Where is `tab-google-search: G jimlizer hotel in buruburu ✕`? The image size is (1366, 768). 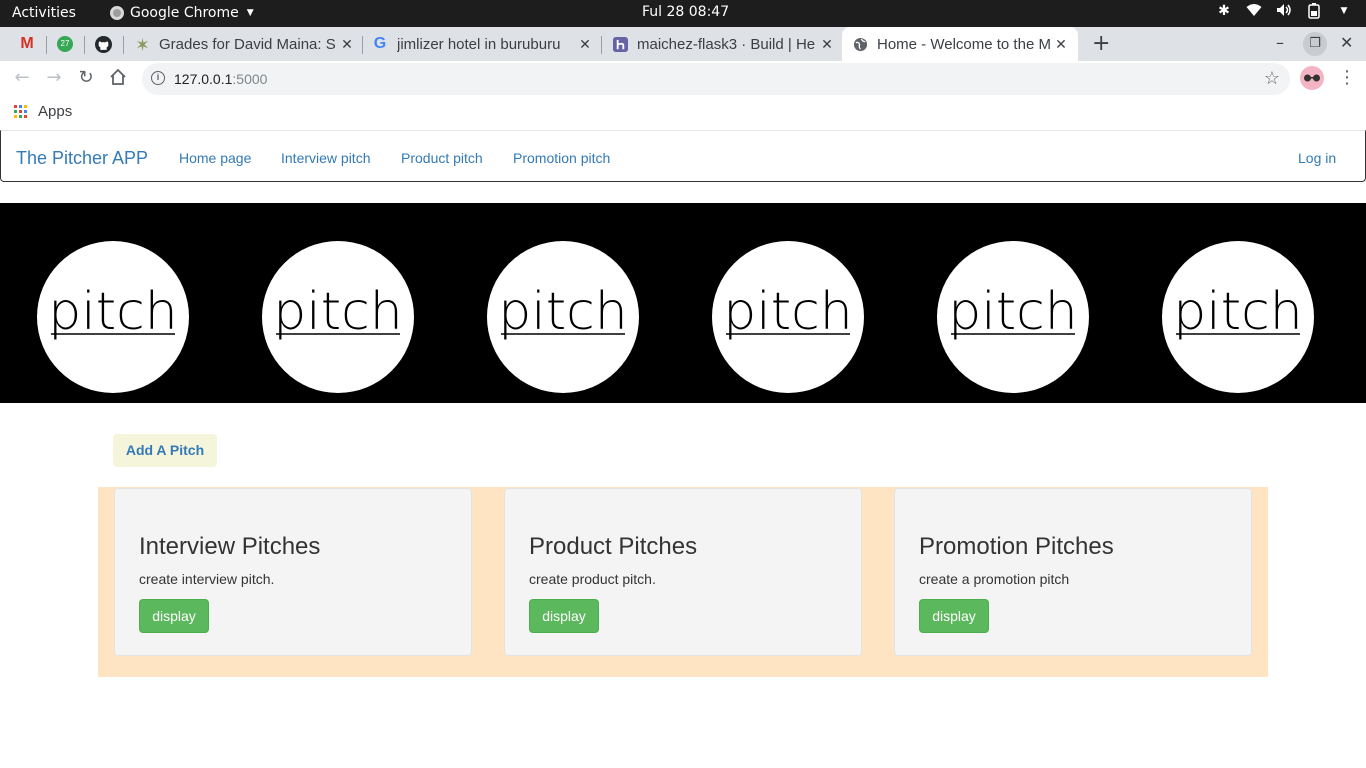
tab-google-search: G jimlizer hotel in buruburu ✕ is located at coordinates (483, 44).